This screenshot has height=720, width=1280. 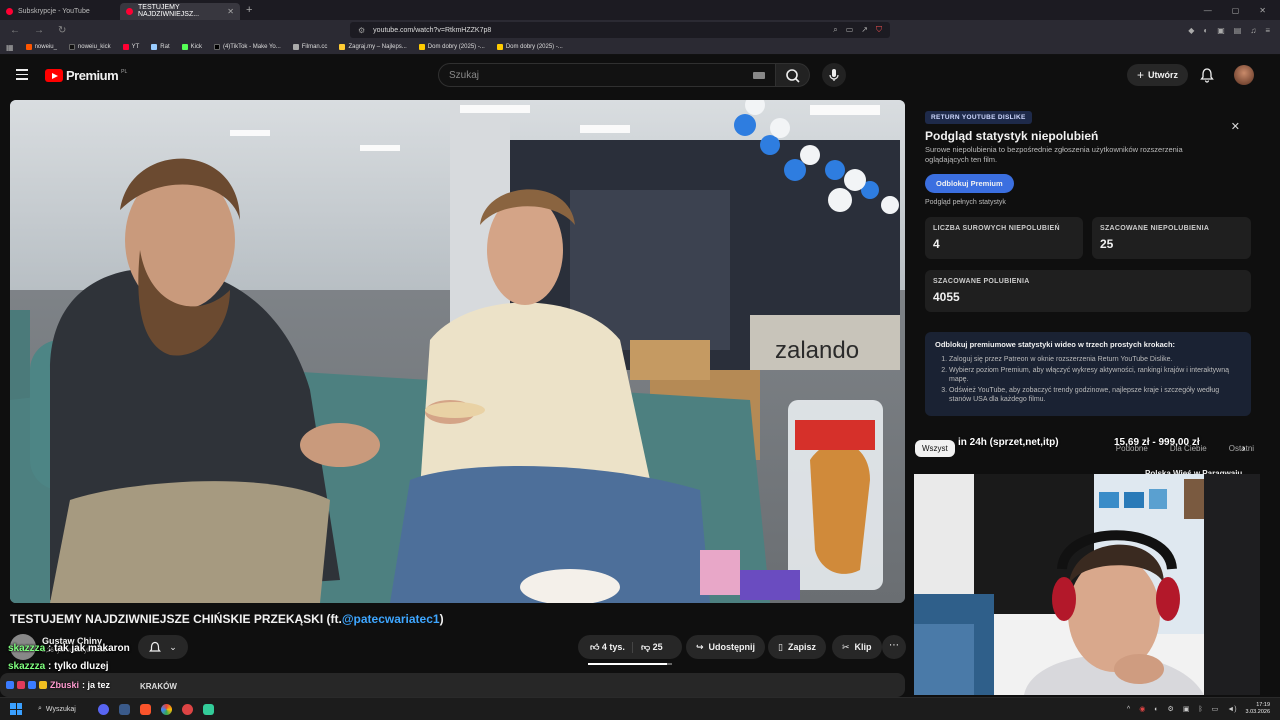 What do you see at coordinates (1142, 709) in the screenshot?
I see `tray-app-icon: ◉` at bounding box center [1142, 709].